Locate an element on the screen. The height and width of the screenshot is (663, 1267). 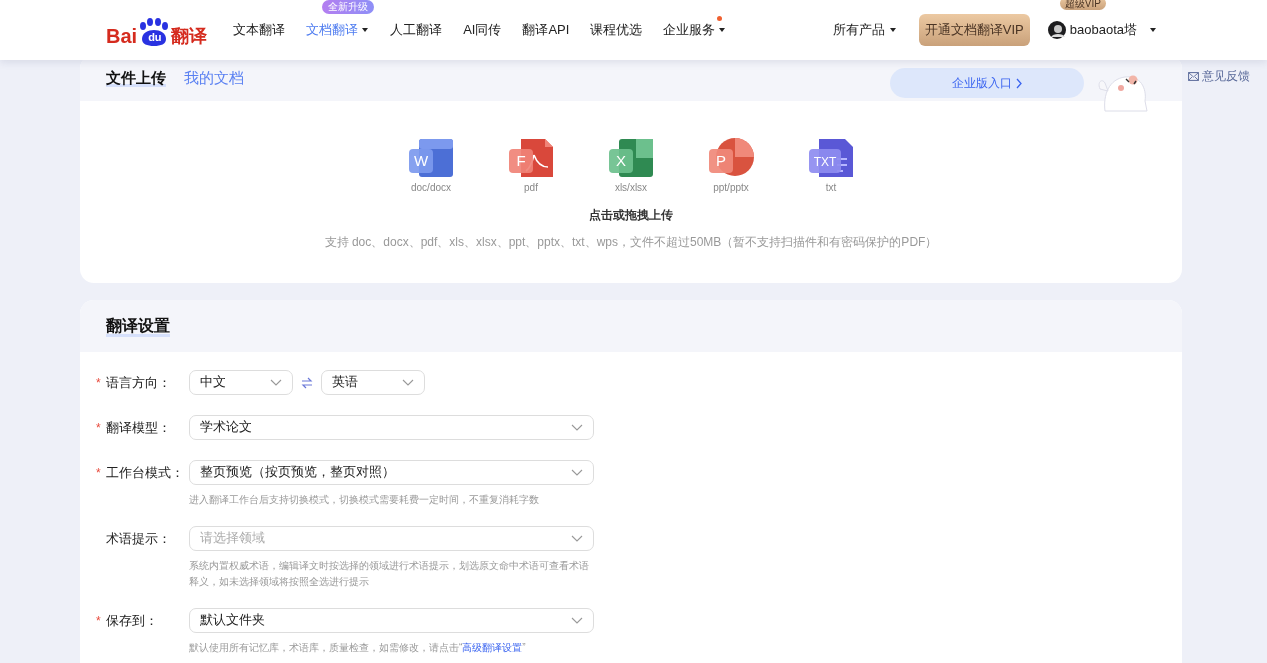
swap-icon is located at coordinates (307, 382).